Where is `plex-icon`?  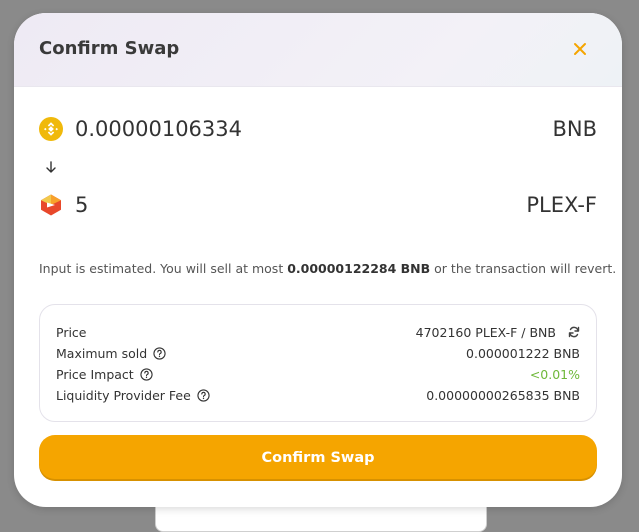
plex-icon is located at coordinates (51, 205).